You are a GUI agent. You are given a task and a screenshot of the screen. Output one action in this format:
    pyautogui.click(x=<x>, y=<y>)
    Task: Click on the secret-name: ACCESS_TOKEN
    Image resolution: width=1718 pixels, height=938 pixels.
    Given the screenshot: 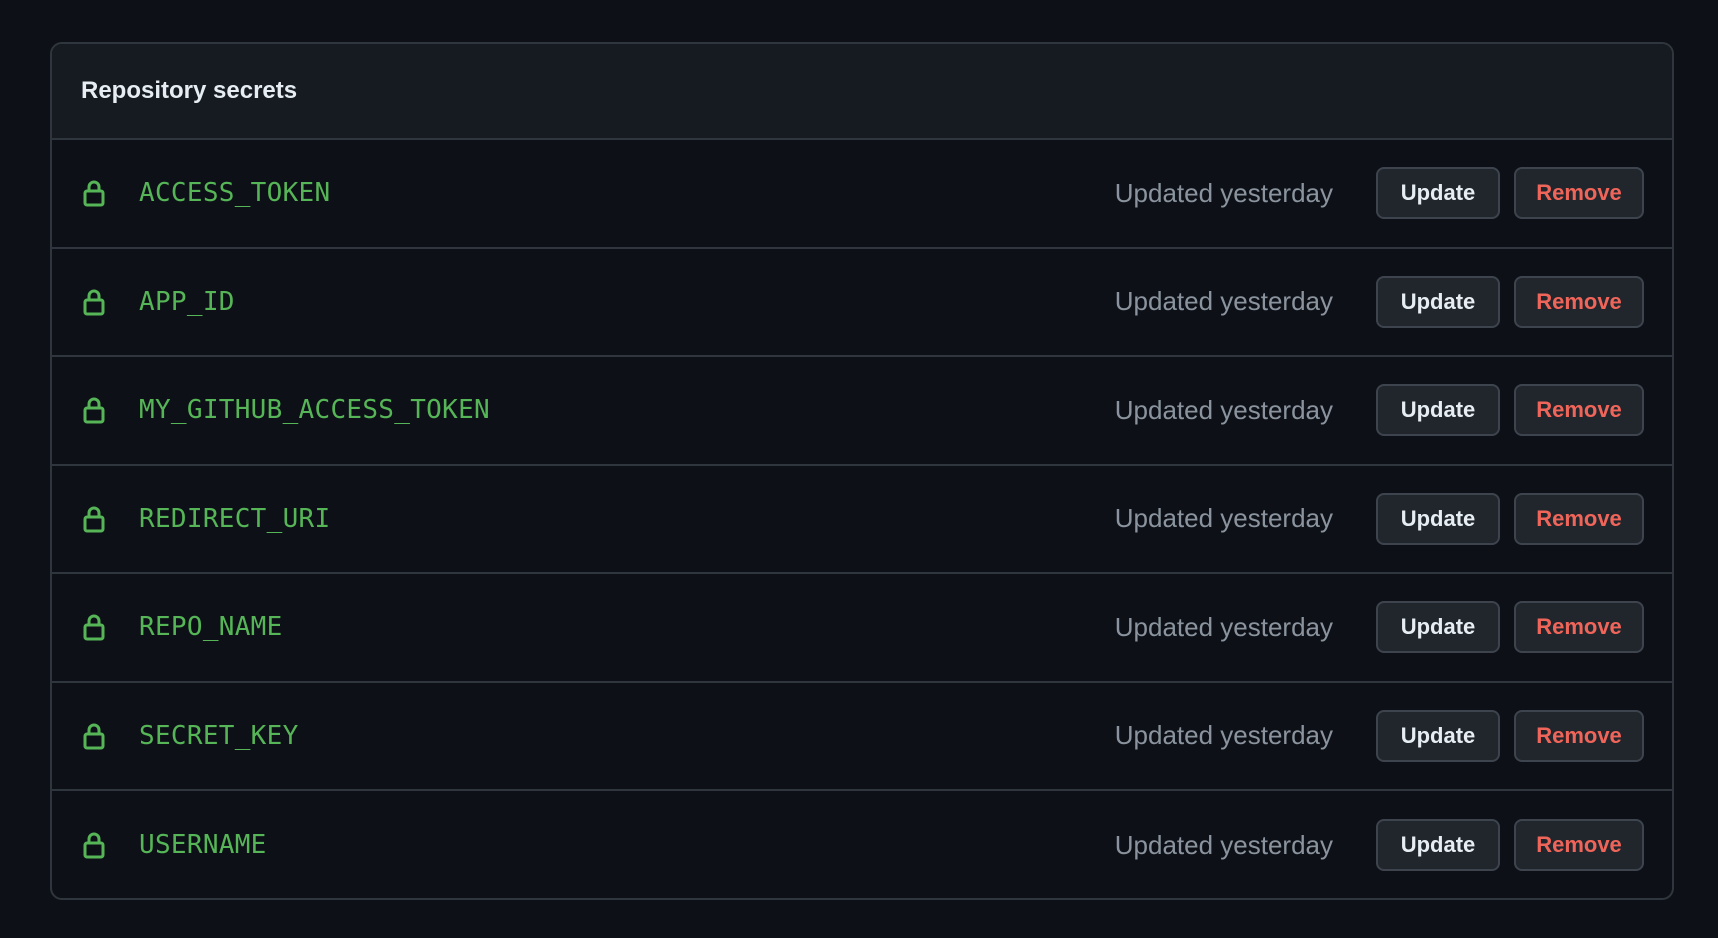 What is the action you would take?
    pyautogui.click(x=235, y=193)
    